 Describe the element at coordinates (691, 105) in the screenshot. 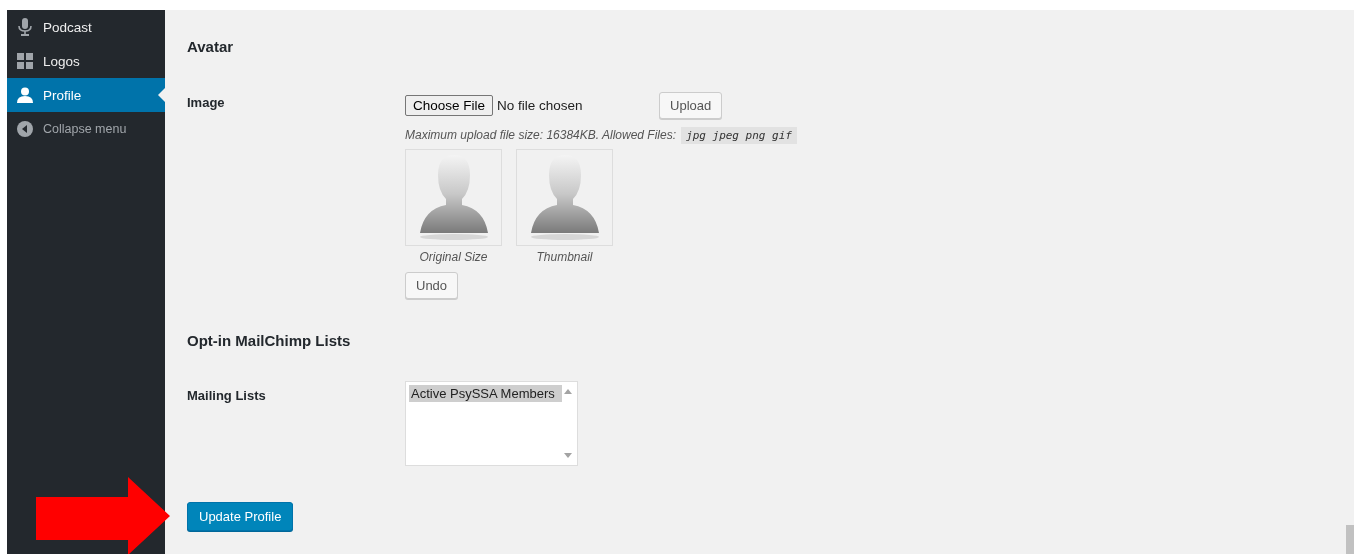

I see `upload-button: Upload` at that location.